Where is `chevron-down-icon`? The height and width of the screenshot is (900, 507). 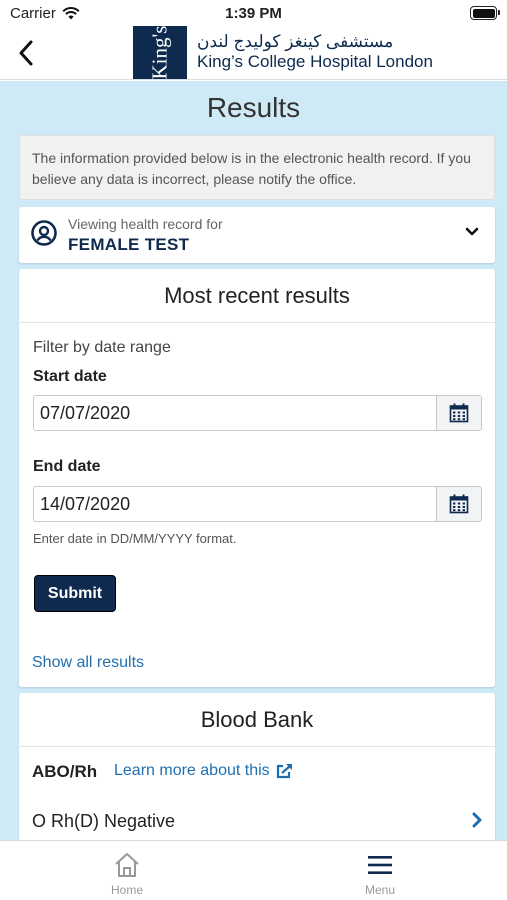 chevron-down-icon is located at coordinates (472, 231).